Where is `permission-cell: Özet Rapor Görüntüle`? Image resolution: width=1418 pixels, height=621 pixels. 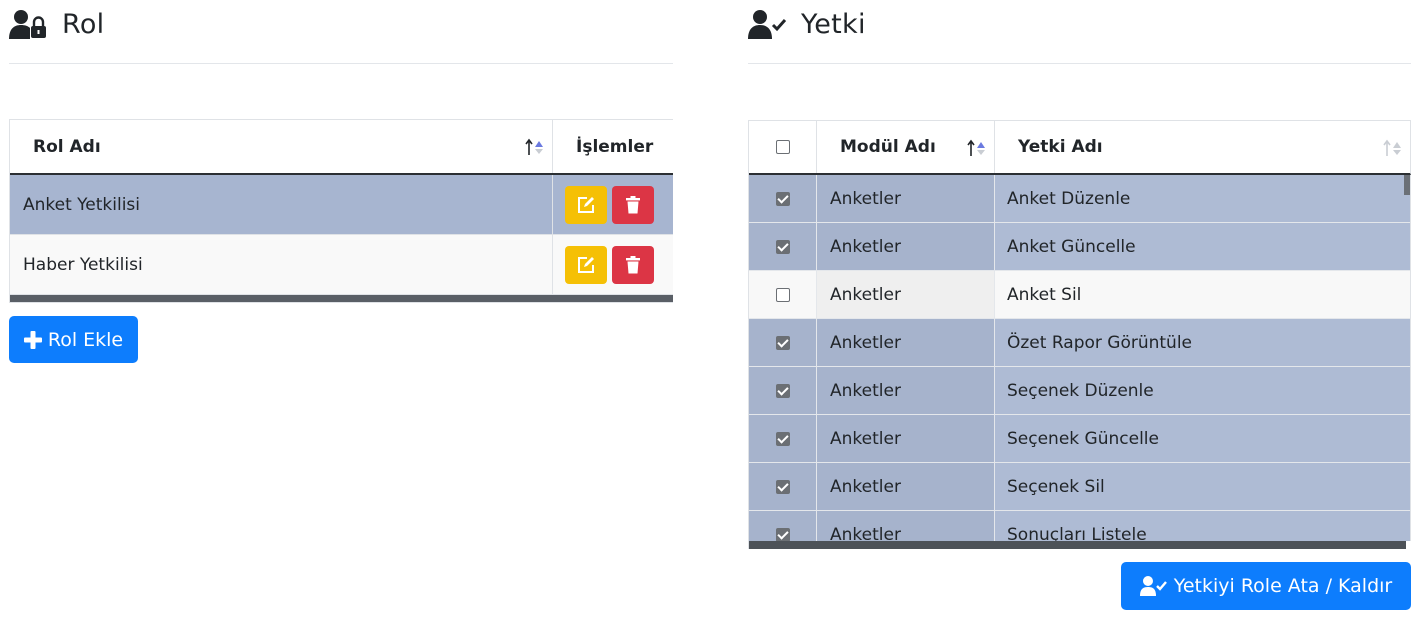 permission-cell: Özet Rapor Görüntüle is located at coordinates (1100, 342).